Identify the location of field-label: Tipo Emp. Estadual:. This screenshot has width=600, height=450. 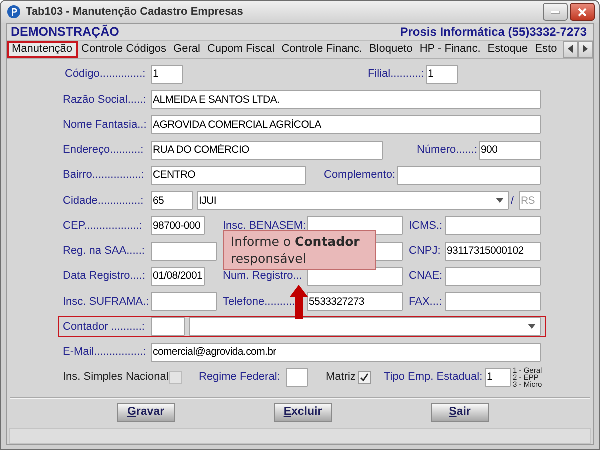
(433, 377).